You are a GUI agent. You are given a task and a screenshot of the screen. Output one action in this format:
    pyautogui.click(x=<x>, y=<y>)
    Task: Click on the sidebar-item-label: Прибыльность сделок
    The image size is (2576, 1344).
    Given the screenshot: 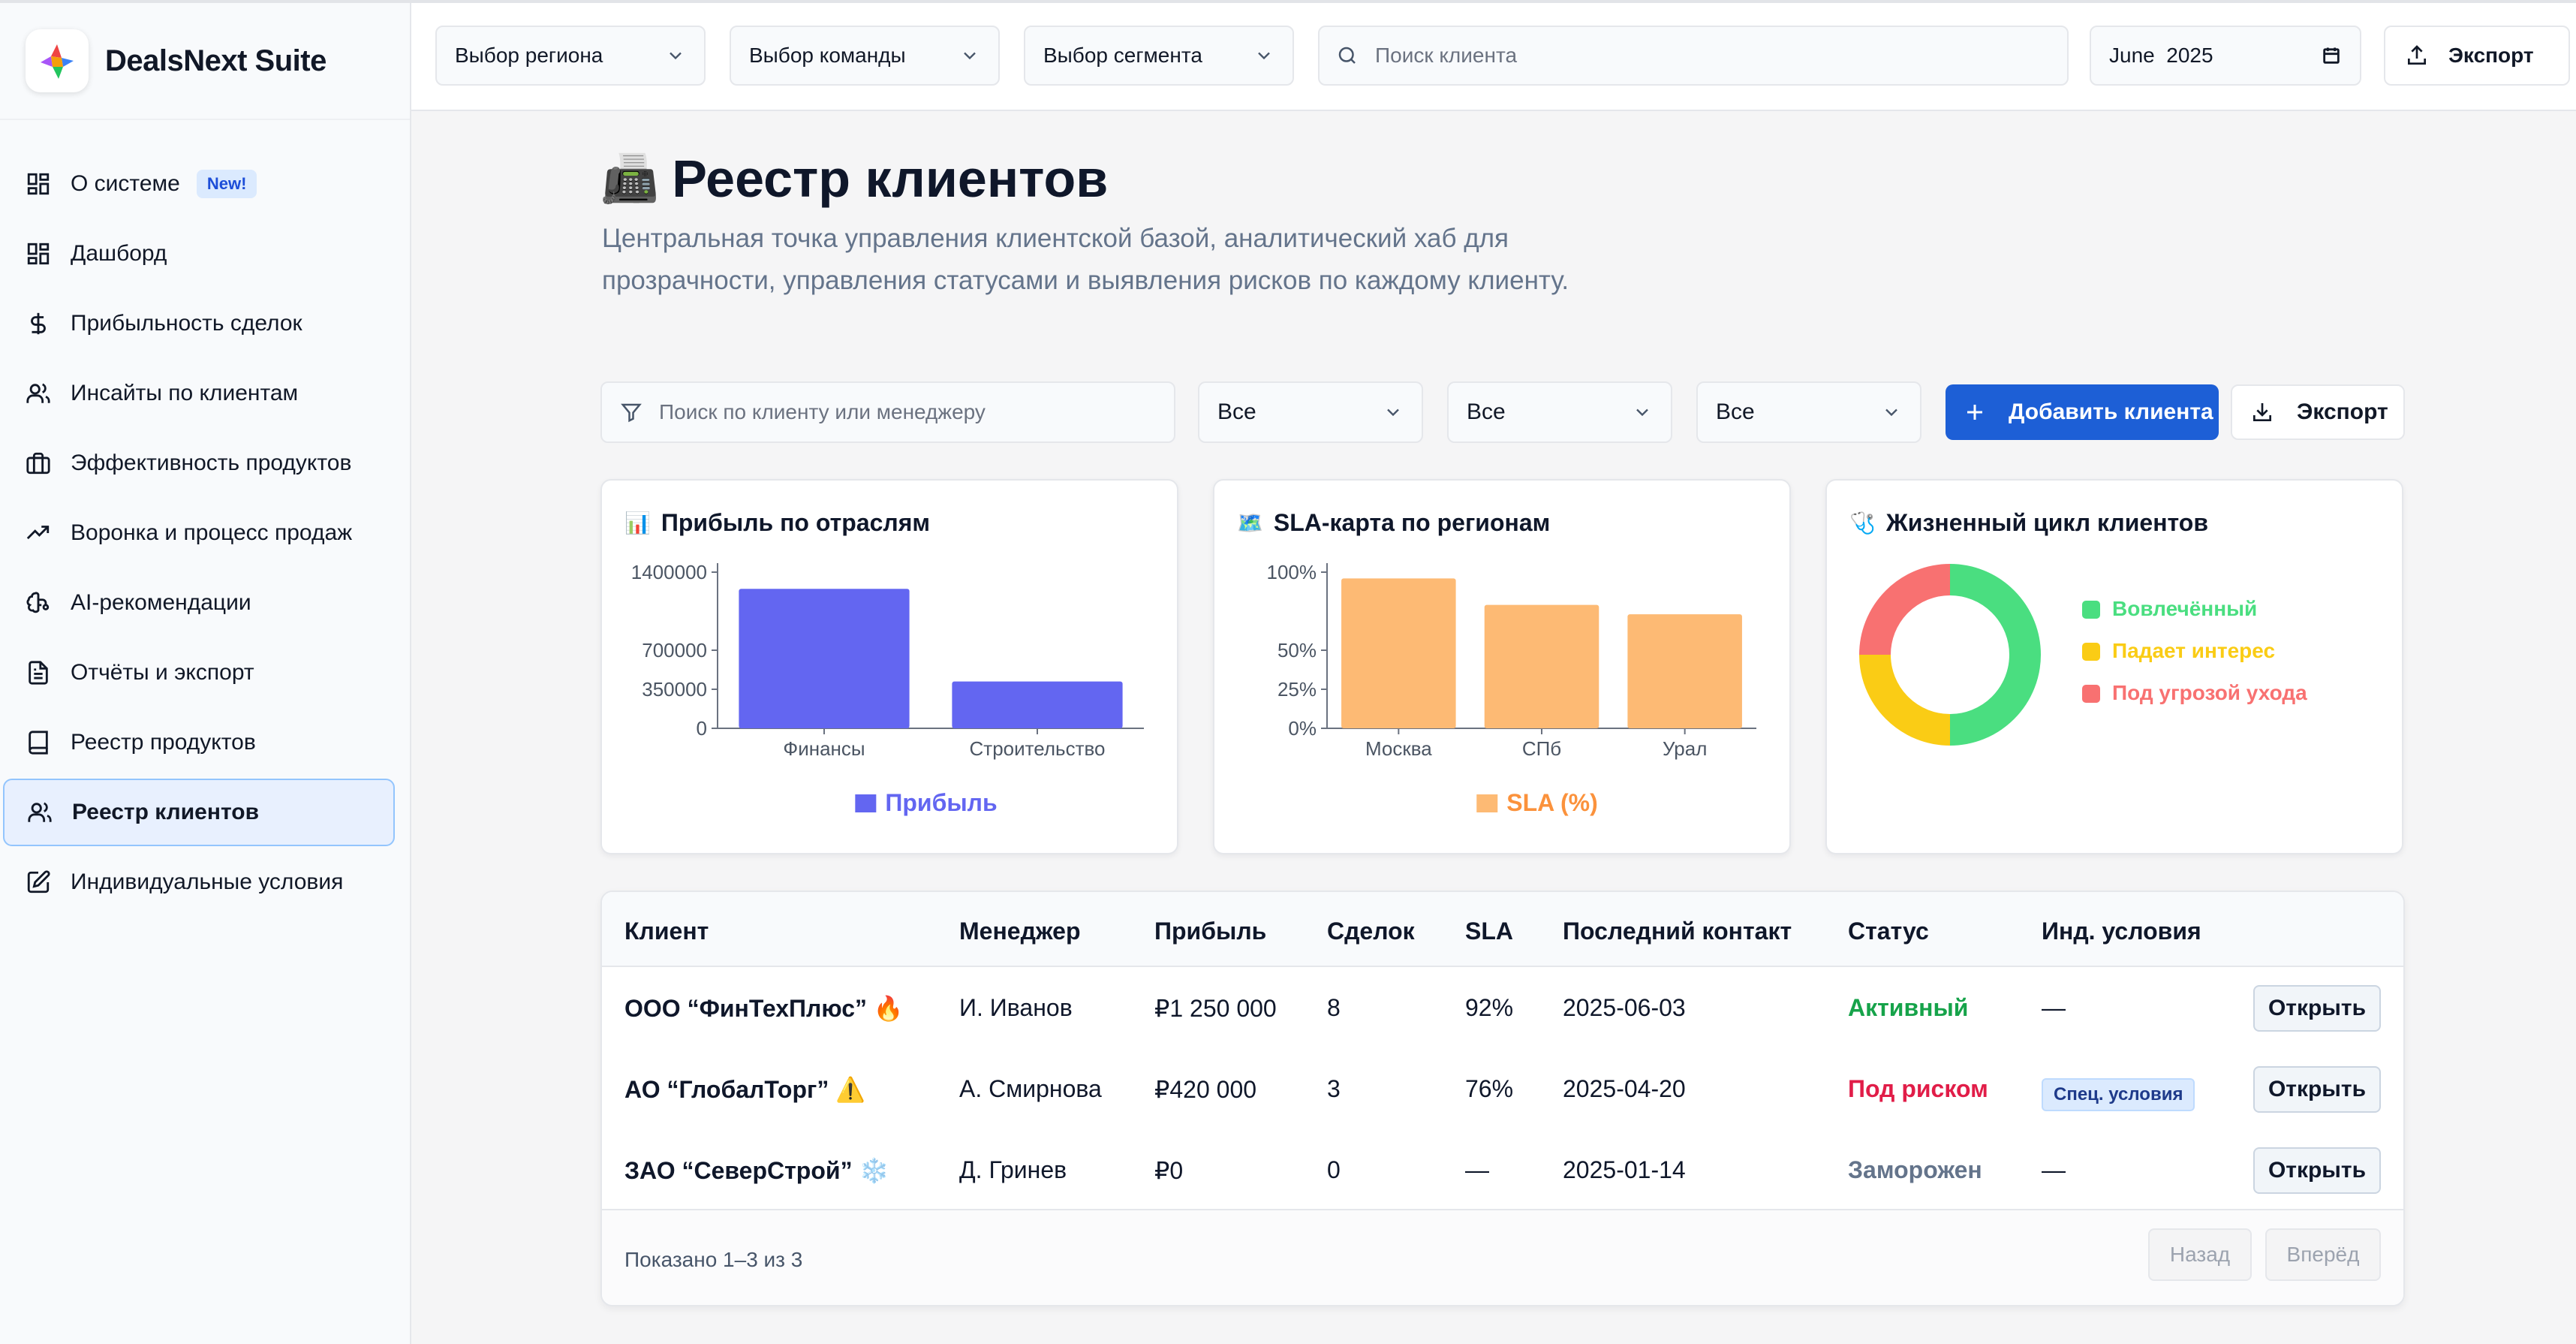 What is the action you would take?
    pyautogui.click(x=186, y=323)
    